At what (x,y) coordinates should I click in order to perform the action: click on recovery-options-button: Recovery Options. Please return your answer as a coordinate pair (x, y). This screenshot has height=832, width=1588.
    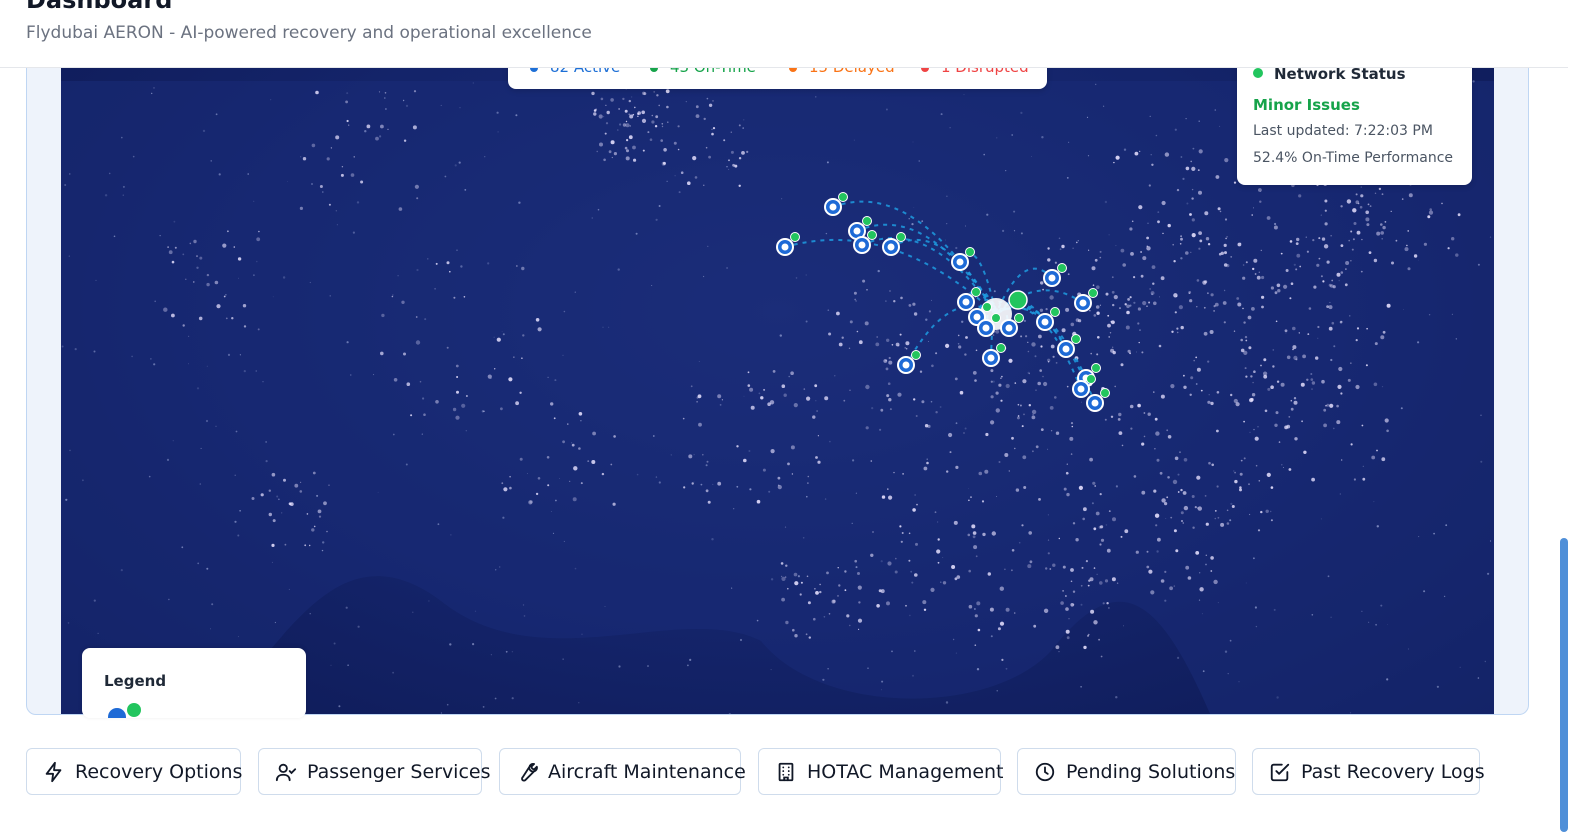
    Looking at the image, I should click on (134, 771).